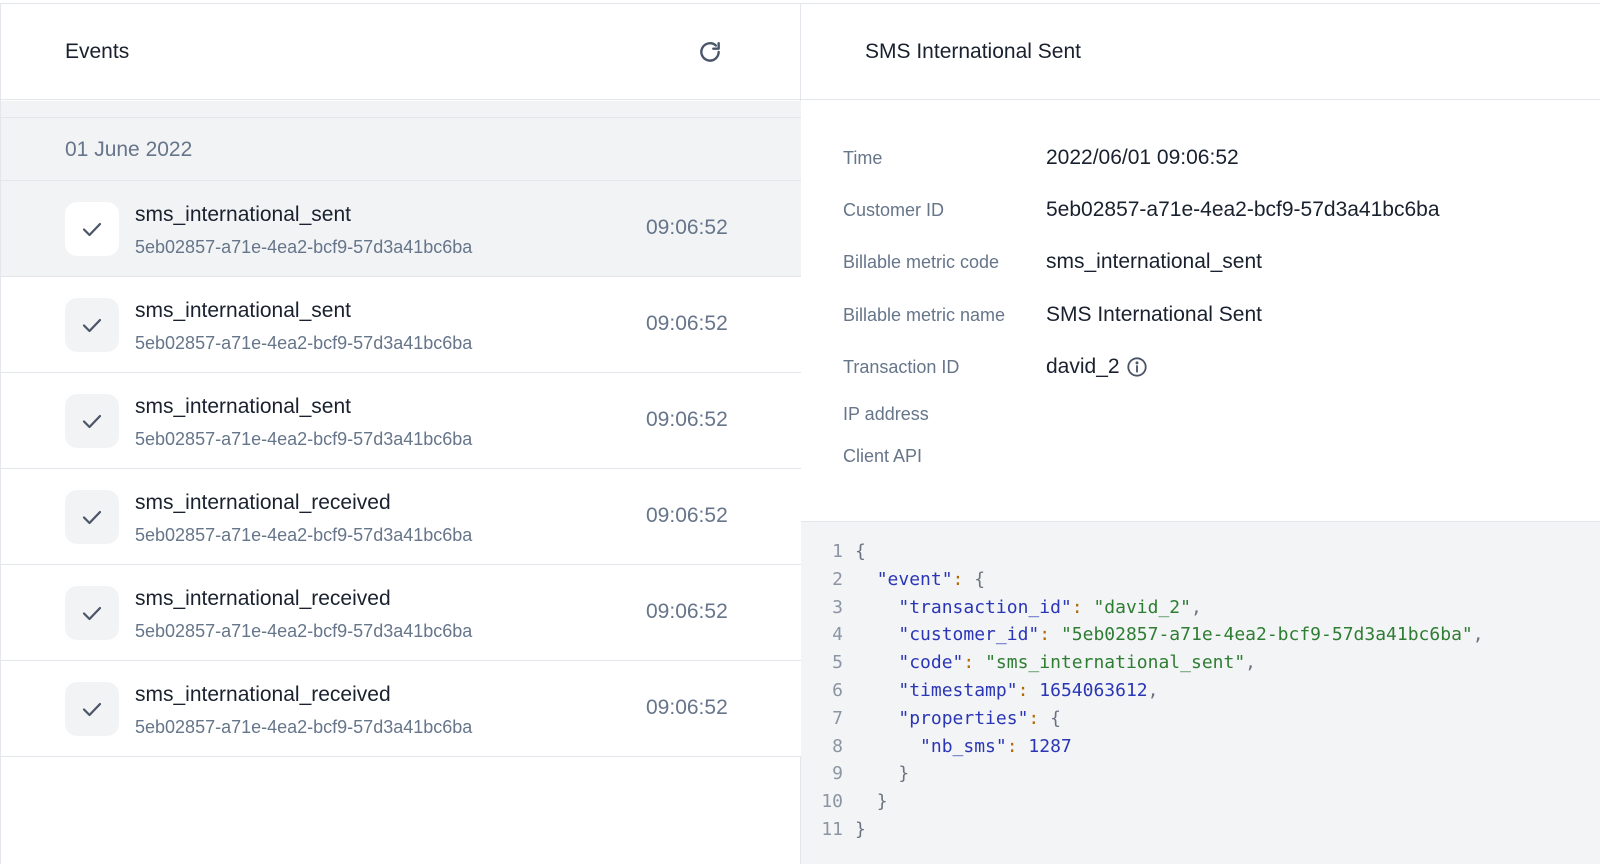 This screenshot has height=864, width=1600. I want to click on customer-id-label: Customer ID, so click(894, 210).